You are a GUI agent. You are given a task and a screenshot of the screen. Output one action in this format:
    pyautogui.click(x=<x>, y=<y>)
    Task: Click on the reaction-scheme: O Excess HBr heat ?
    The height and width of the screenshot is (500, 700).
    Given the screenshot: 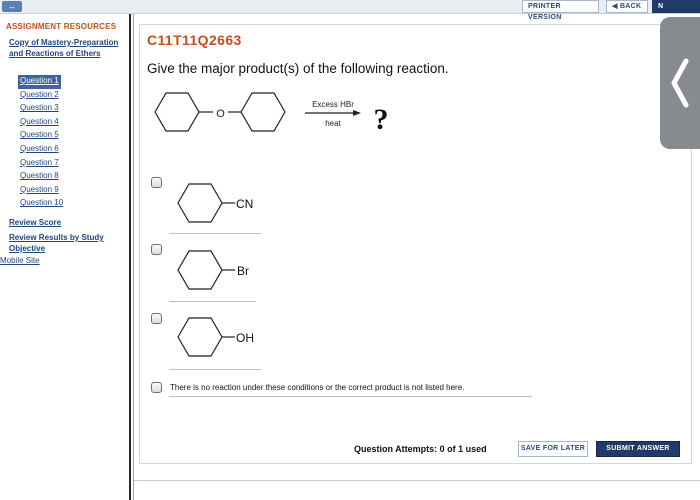 What is the action you would take?
    pyautogui.click(x=271, y=114)
    